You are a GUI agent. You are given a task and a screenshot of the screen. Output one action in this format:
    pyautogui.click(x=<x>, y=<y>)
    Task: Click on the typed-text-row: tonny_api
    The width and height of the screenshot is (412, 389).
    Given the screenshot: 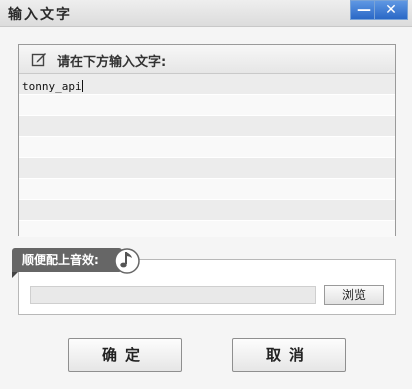 What is the action you would take?
    pyautogui.click(x=52, y=86)
    